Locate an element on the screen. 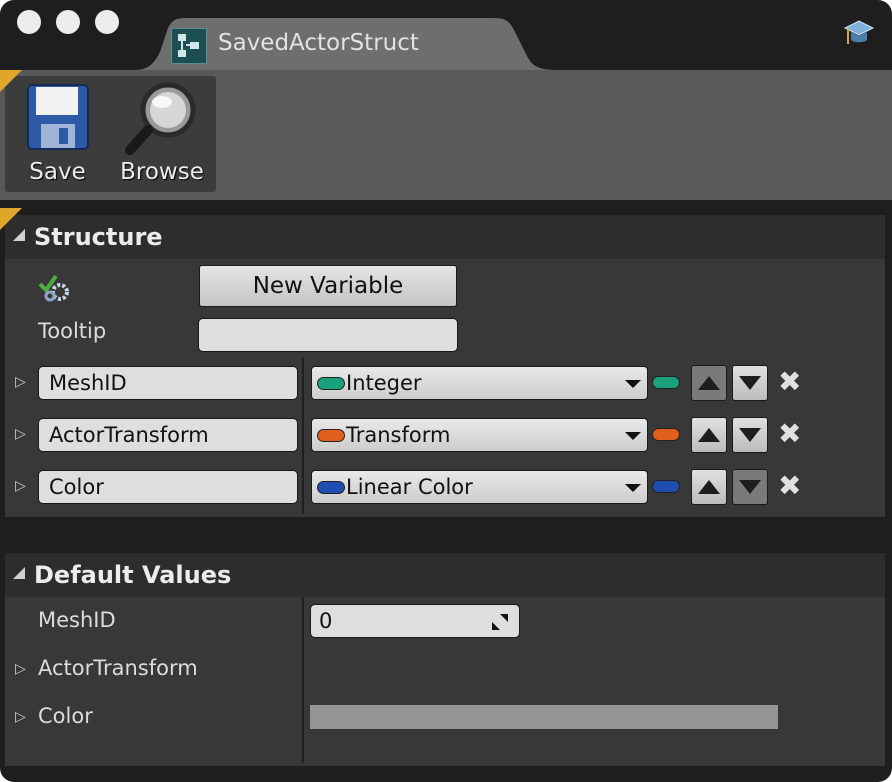 The width and height of the screenshot is (892, 782). variable-row: ▷ Color Linear Color ✖ is located at coordinates (446, 487).